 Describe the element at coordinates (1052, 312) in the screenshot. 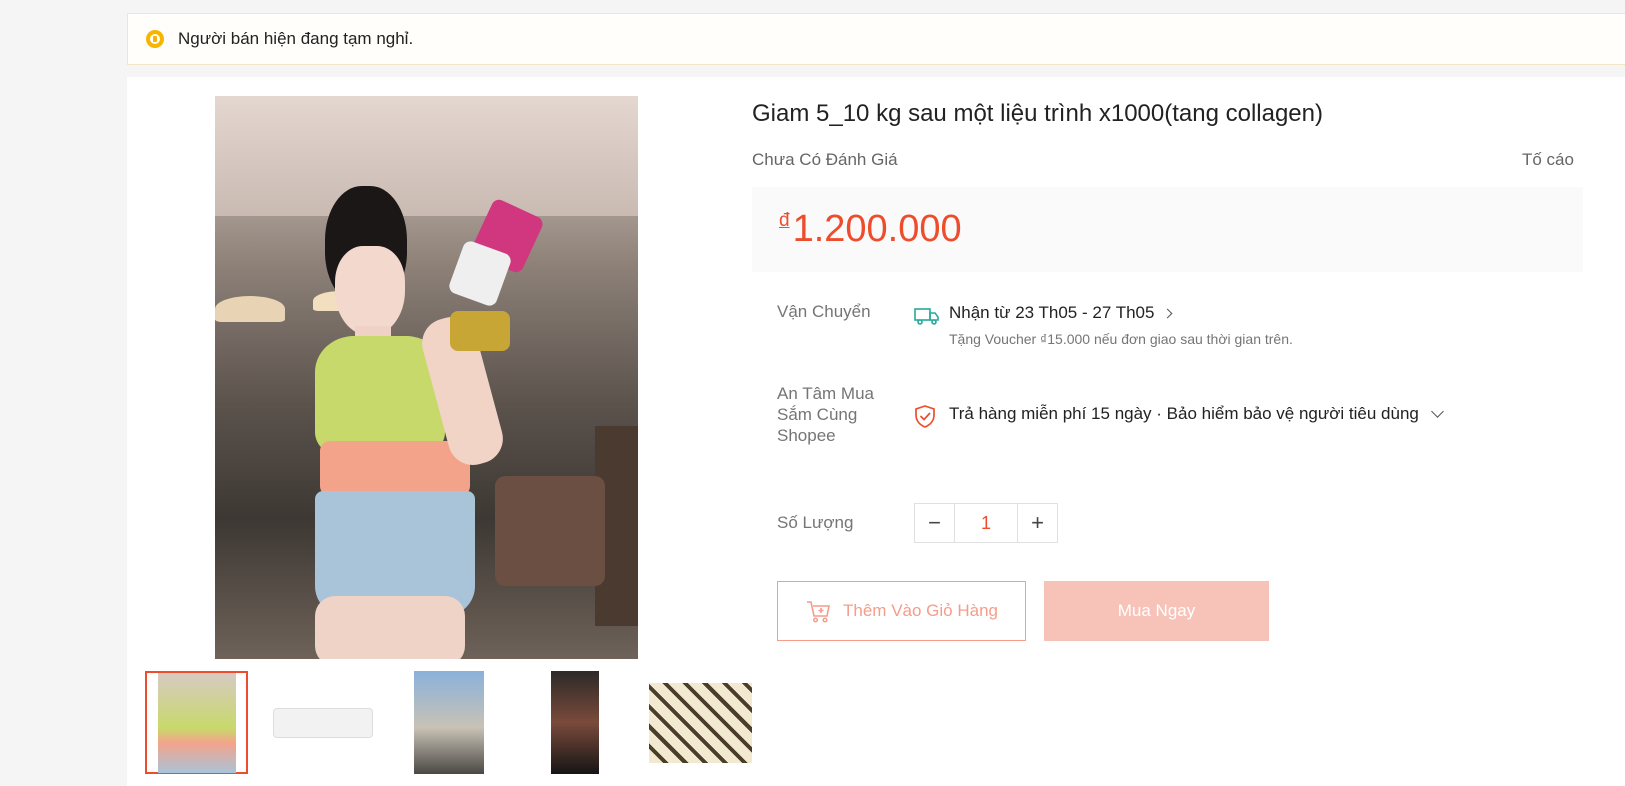

I see `shipping-estimate-text: Nhận từ 23 Th05 - 27 Th05` at that location.